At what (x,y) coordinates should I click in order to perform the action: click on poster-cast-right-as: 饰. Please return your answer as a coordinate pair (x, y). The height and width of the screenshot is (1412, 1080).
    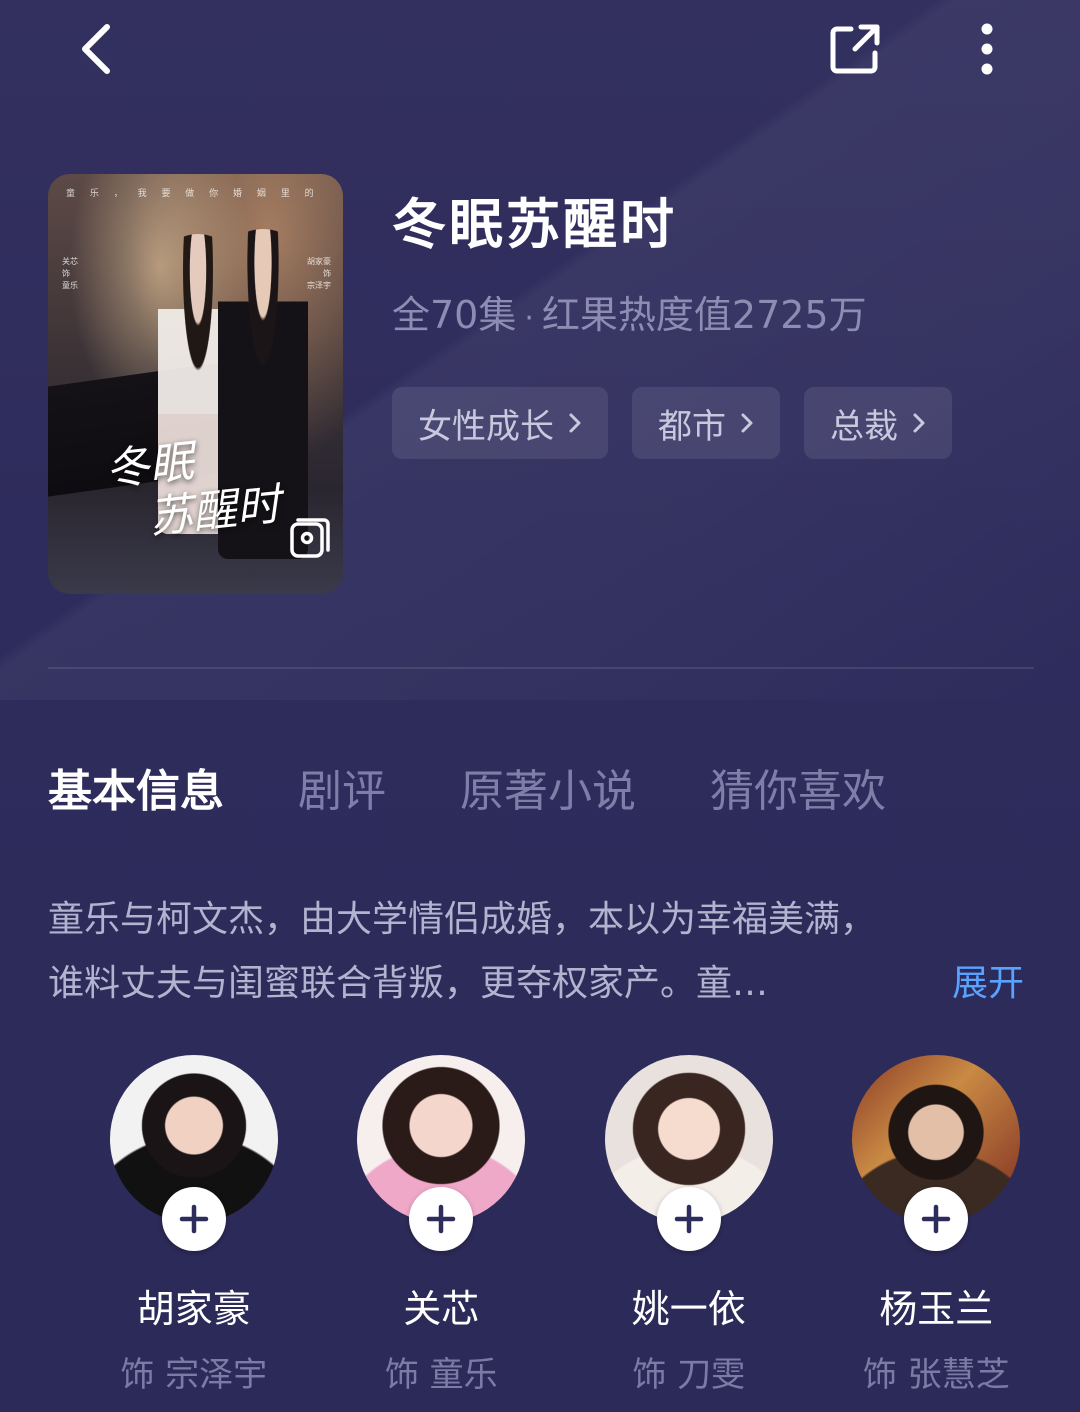
    Looking at the image, I should click on (327, 273).